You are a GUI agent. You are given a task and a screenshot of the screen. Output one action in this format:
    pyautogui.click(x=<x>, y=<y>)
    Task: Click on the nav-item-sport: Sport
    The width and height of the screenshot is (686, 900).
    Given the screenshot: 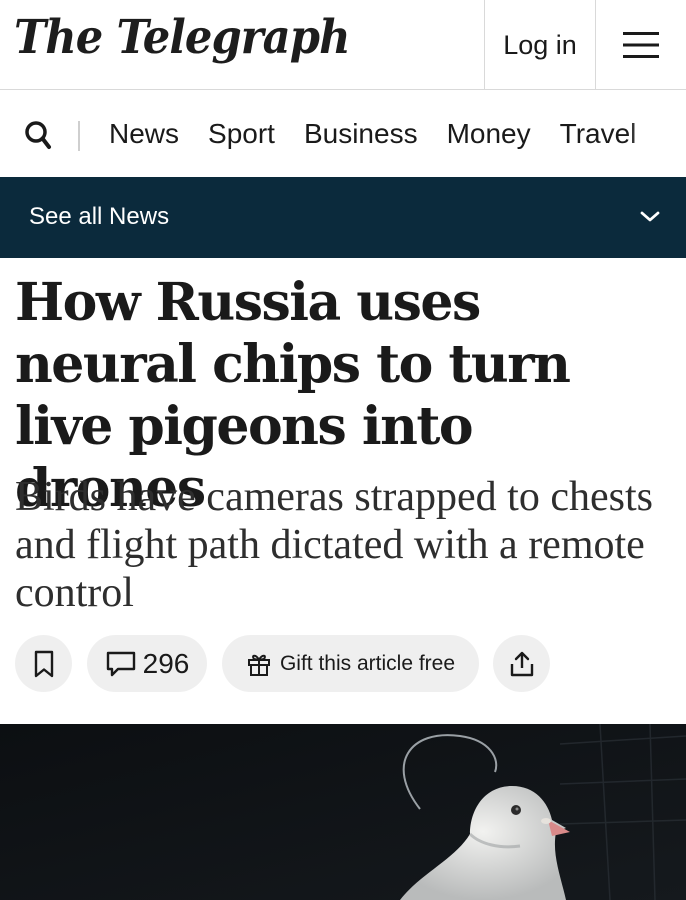 What is the action you would take?
    pyautogui.click(x=241, y=134)
    